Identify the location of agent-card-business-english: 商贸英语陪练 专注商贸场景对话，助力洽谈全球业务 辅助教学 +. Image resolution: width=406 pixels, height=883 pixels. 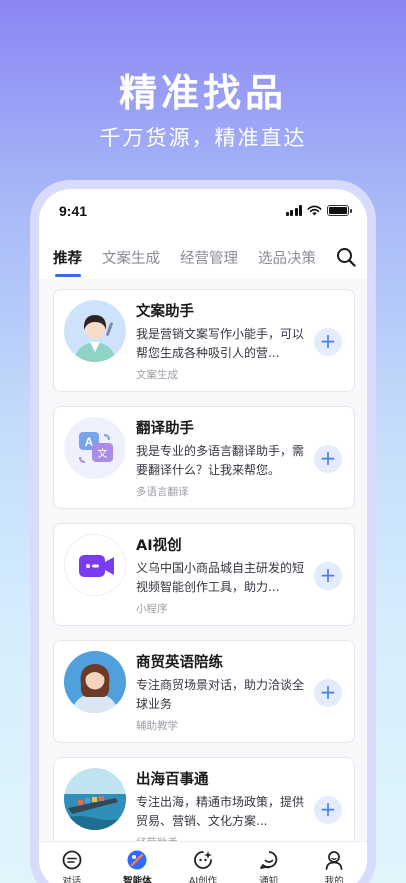
(204, 691).